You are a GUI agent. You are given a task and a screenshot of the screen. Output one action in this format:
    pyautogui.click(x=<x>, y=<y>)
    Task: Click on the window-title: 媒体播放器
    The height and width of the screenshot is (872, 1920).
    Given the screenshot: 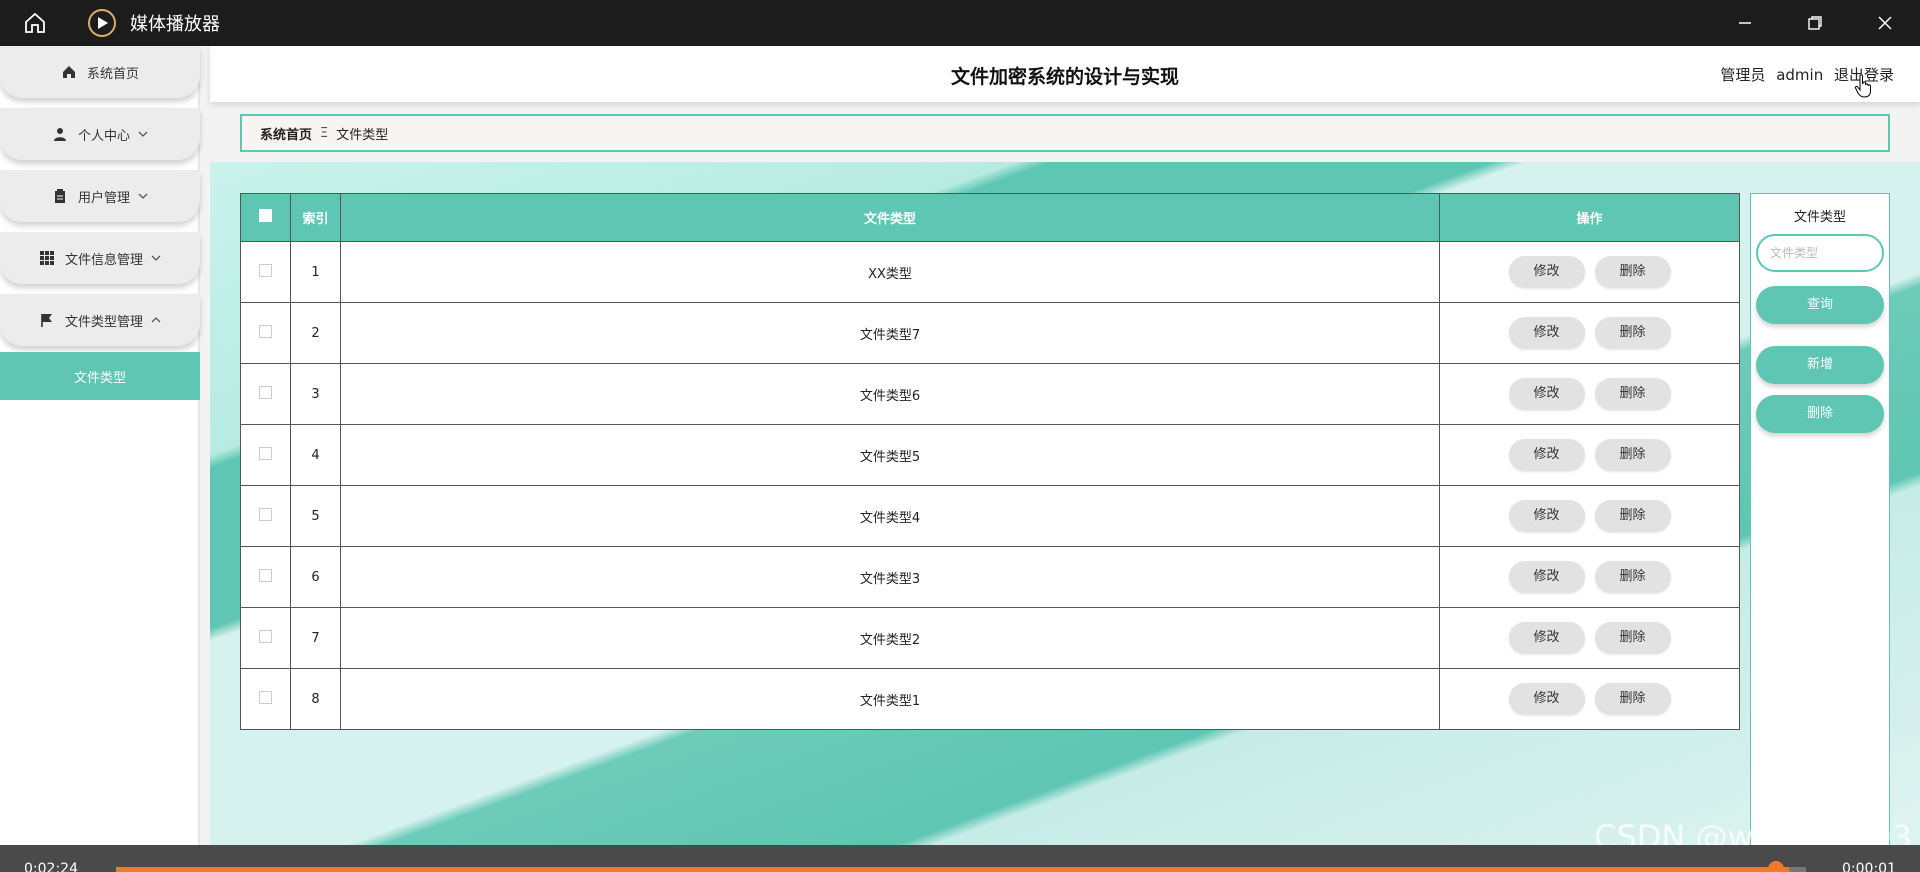 What is the action you would take?
    pyautogui.click(x=175, y=24)
    